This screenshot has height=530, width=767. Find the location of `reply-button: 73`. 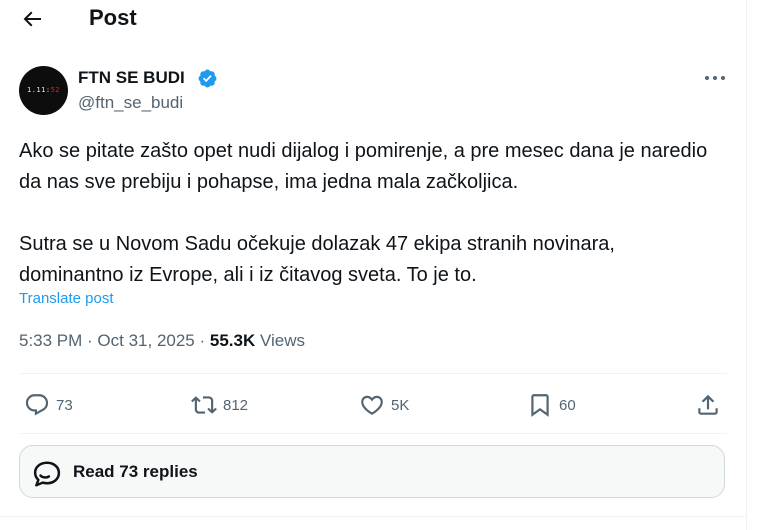

reply-button: 73 is located at coordinates (48, 405).